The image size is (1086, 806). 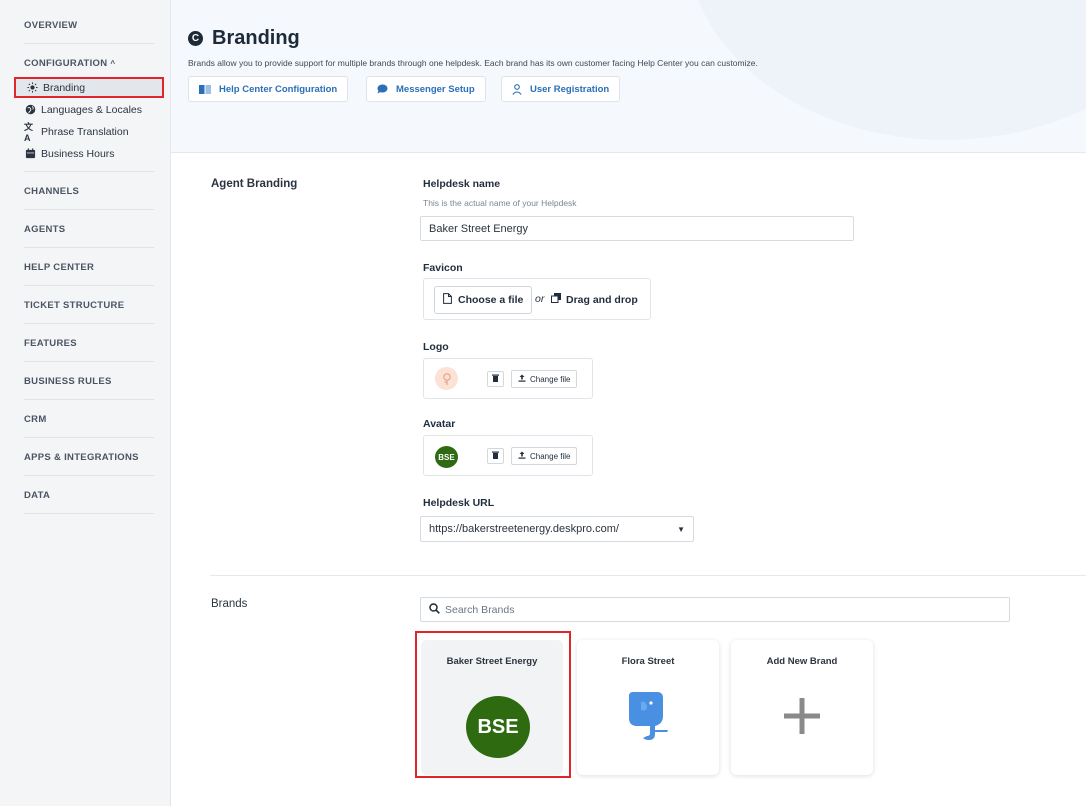 I want to click on copy-icon, so click(x=556, y=299).